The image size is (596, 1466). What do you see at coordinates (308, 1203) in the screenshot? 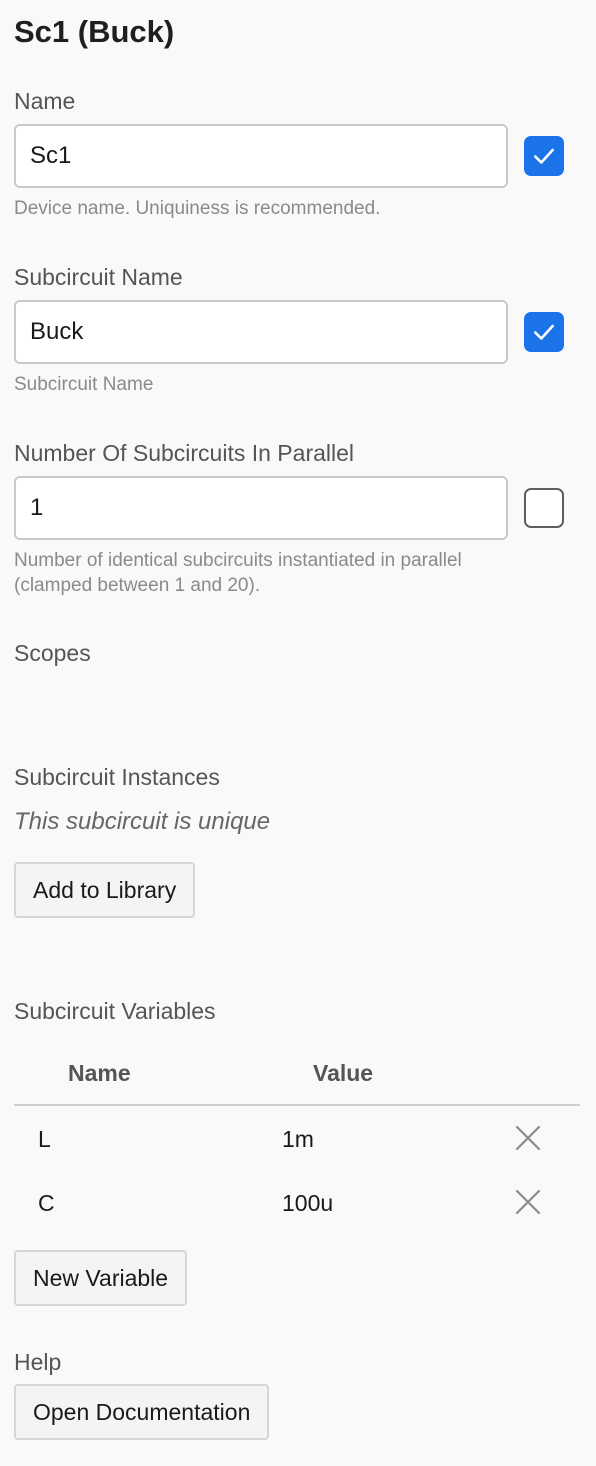
I see `variable-value-cell: 100u` at bounding box center [308, 1203].